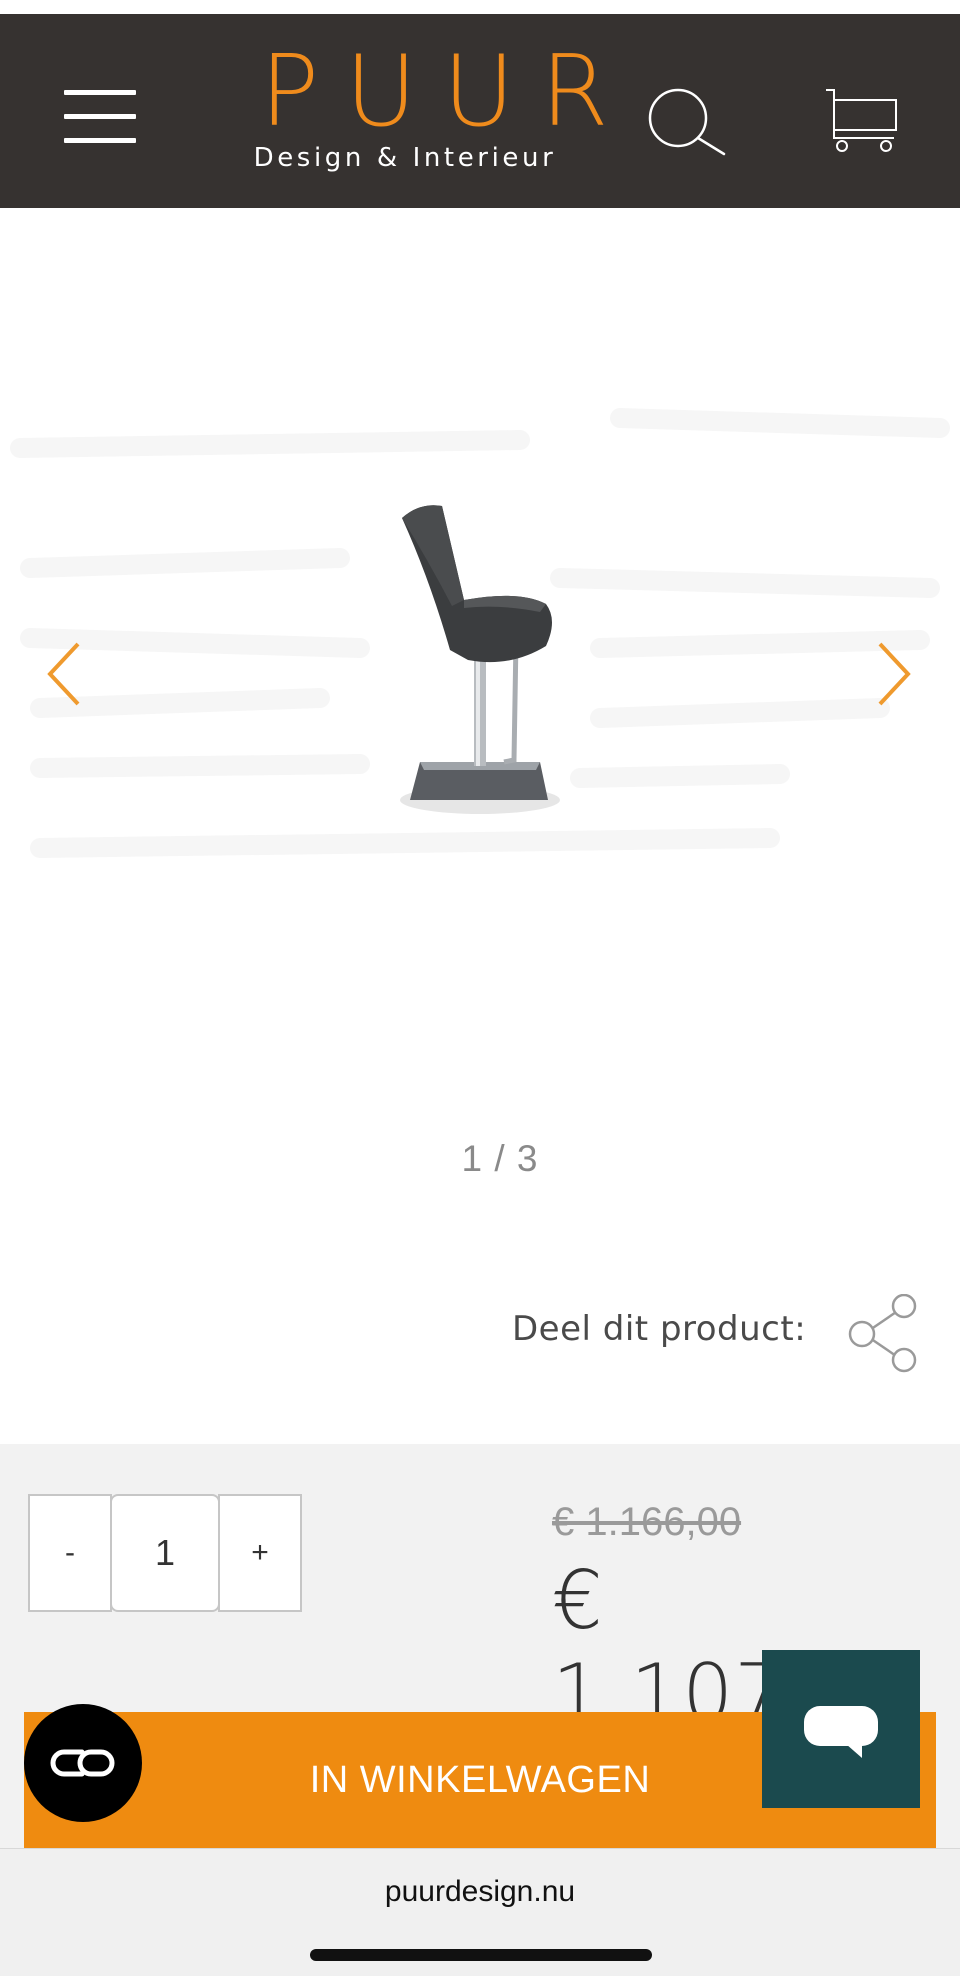 The width and height of the screenshot is (960, 1976). What do you see at coordinates (83, 1763) in the screenshot?
I see `link-icon` at bounding box center [83, 1763].